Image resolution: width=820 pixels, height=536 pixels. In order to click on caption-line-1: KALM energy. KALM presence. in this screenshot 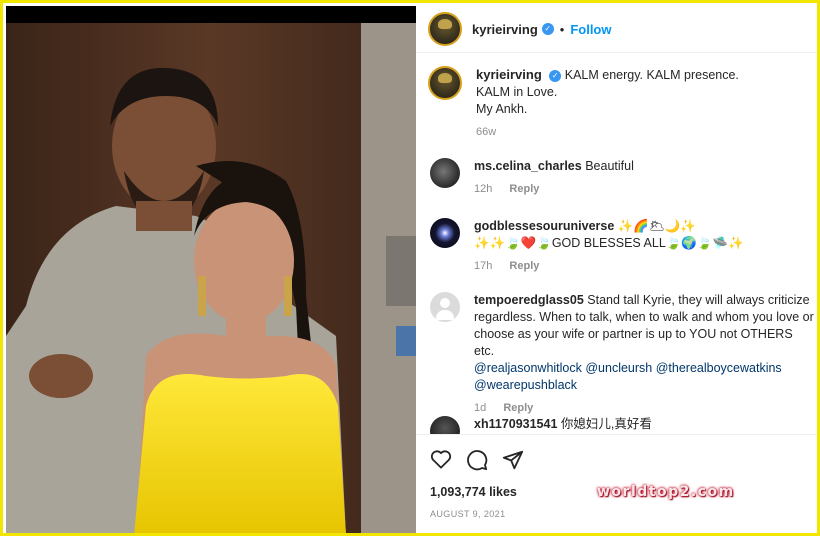, I will do `click(651, 75)`.